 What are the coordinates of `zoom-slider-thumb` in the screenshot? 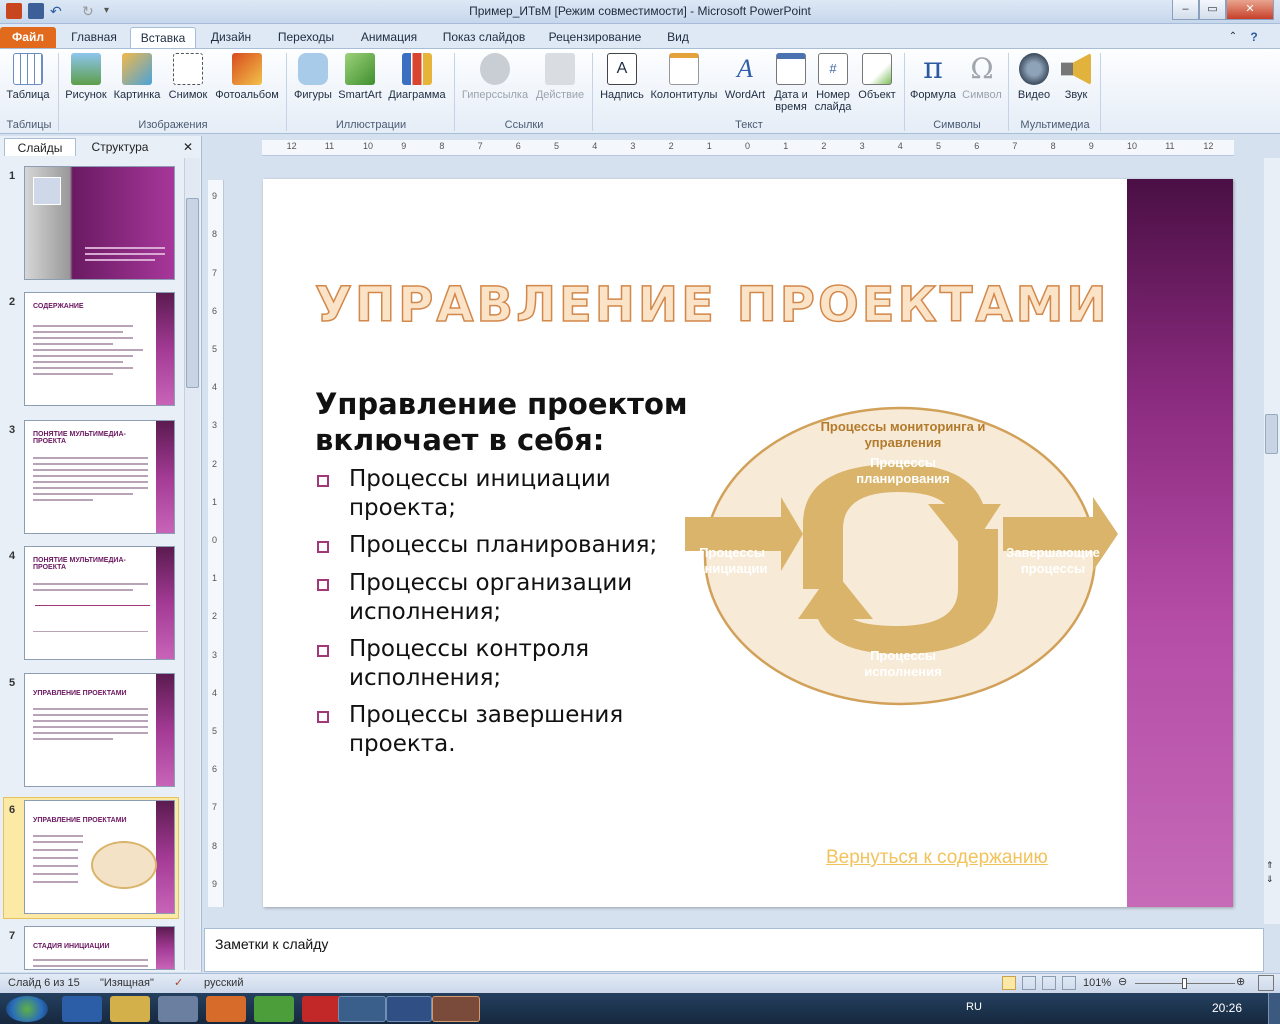 It's located at (1184, 983).